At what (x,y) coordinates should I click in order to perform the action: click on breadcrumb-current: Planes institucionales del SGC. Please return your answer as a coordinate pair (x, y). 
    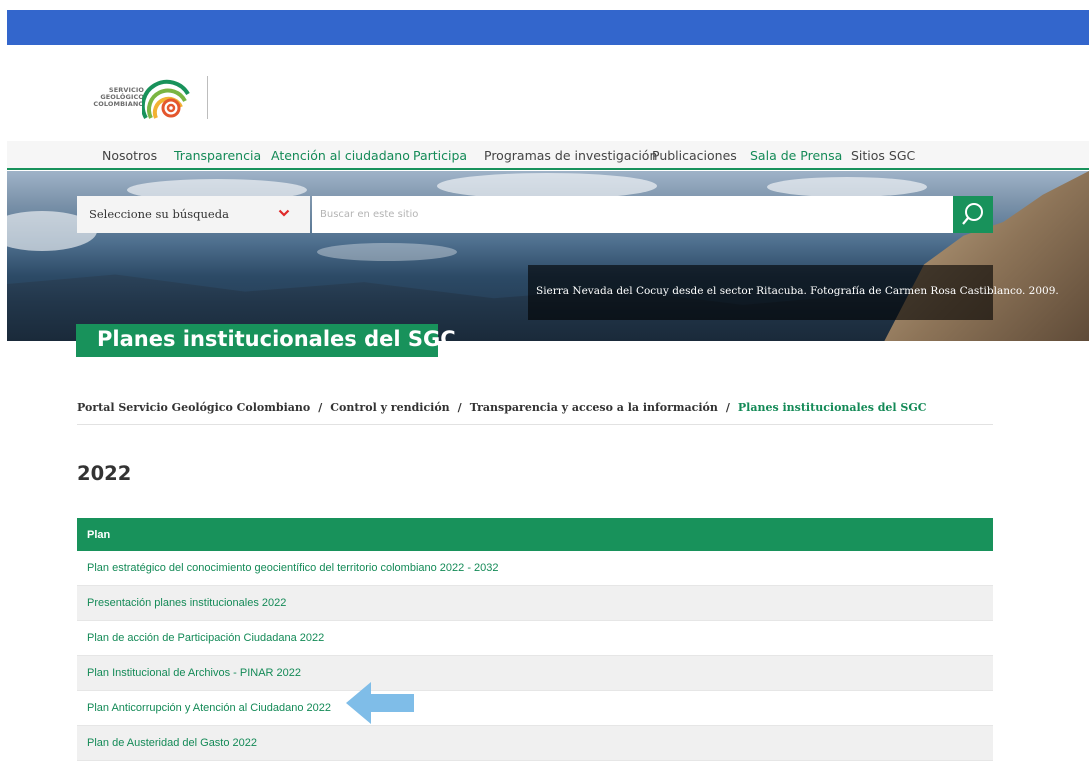
    Looking at the image, I should click on (832, 407).